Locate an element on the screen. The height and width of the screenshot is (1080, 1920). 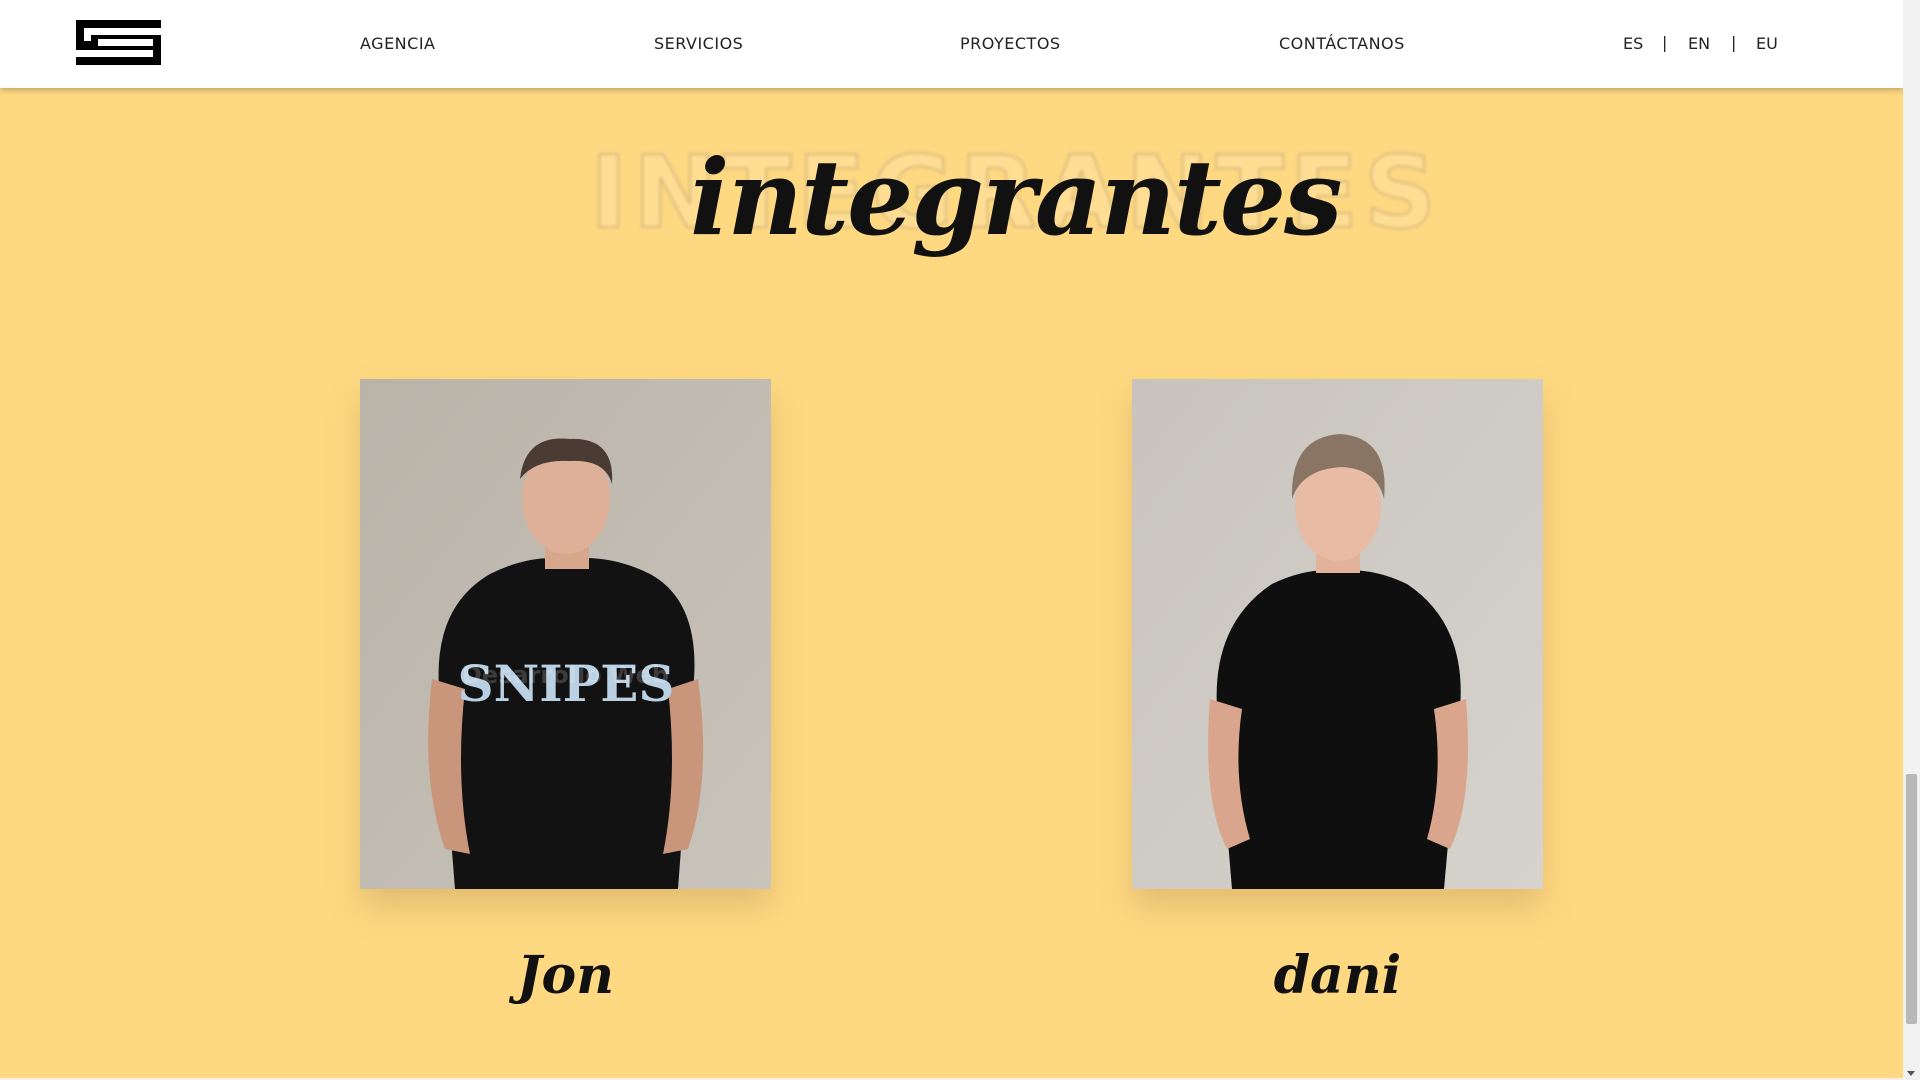
nav-servicios: SERVICIOS is located at coordinates (698, 43).